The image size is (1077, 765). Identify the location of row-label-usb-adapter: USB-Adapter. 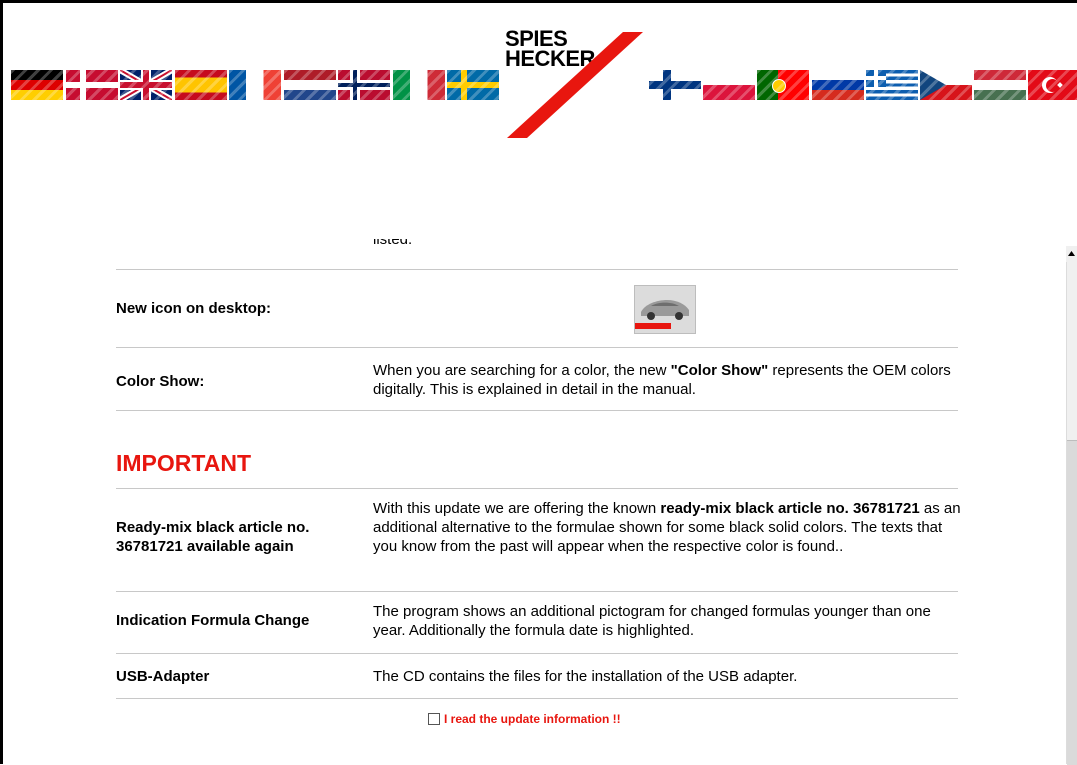
(163, 676).